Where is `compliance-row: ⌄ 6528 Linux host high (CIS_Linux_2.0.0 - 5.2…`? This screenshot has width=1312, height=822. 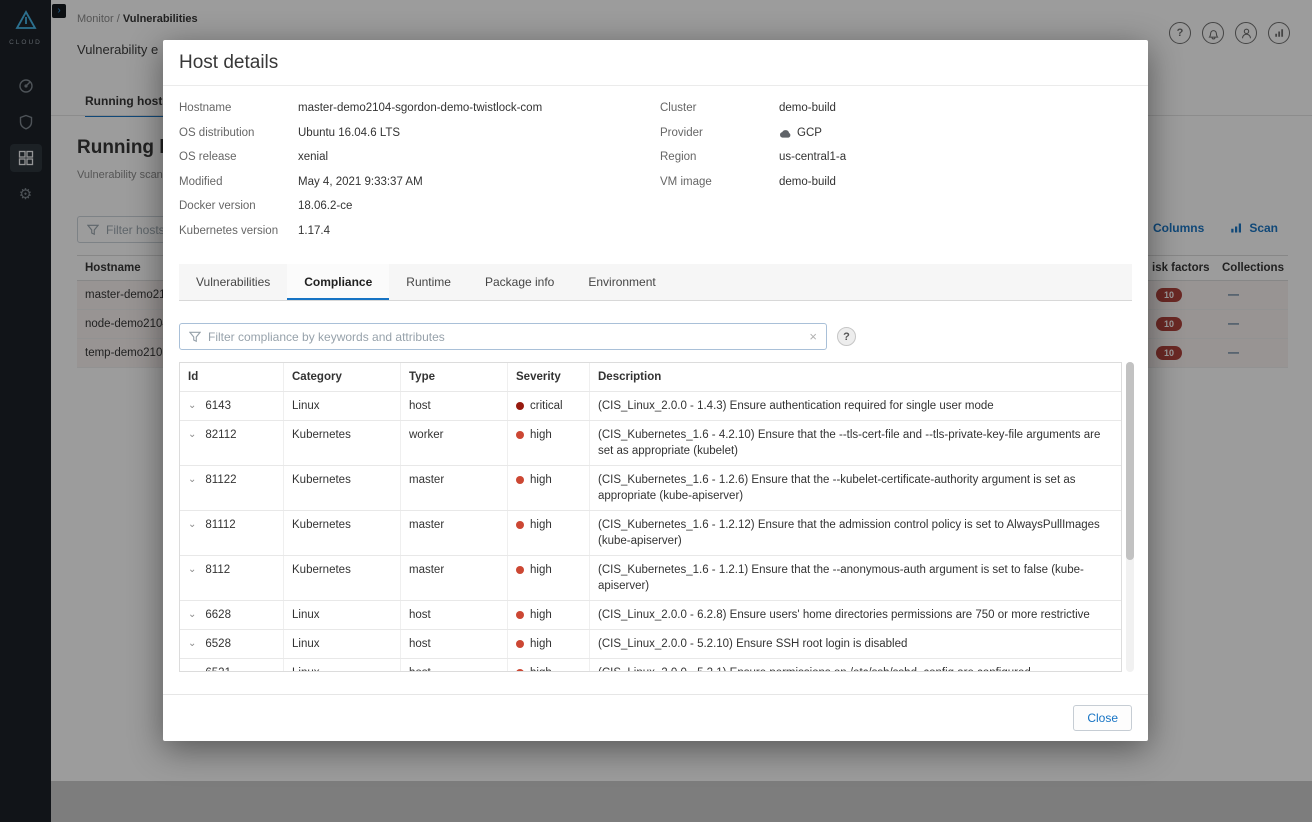
compliance-row: ⌄ 6528 Linux host high (CIS_Linux_2.0.0 - 5.2… is located at coordinates (650, 644).